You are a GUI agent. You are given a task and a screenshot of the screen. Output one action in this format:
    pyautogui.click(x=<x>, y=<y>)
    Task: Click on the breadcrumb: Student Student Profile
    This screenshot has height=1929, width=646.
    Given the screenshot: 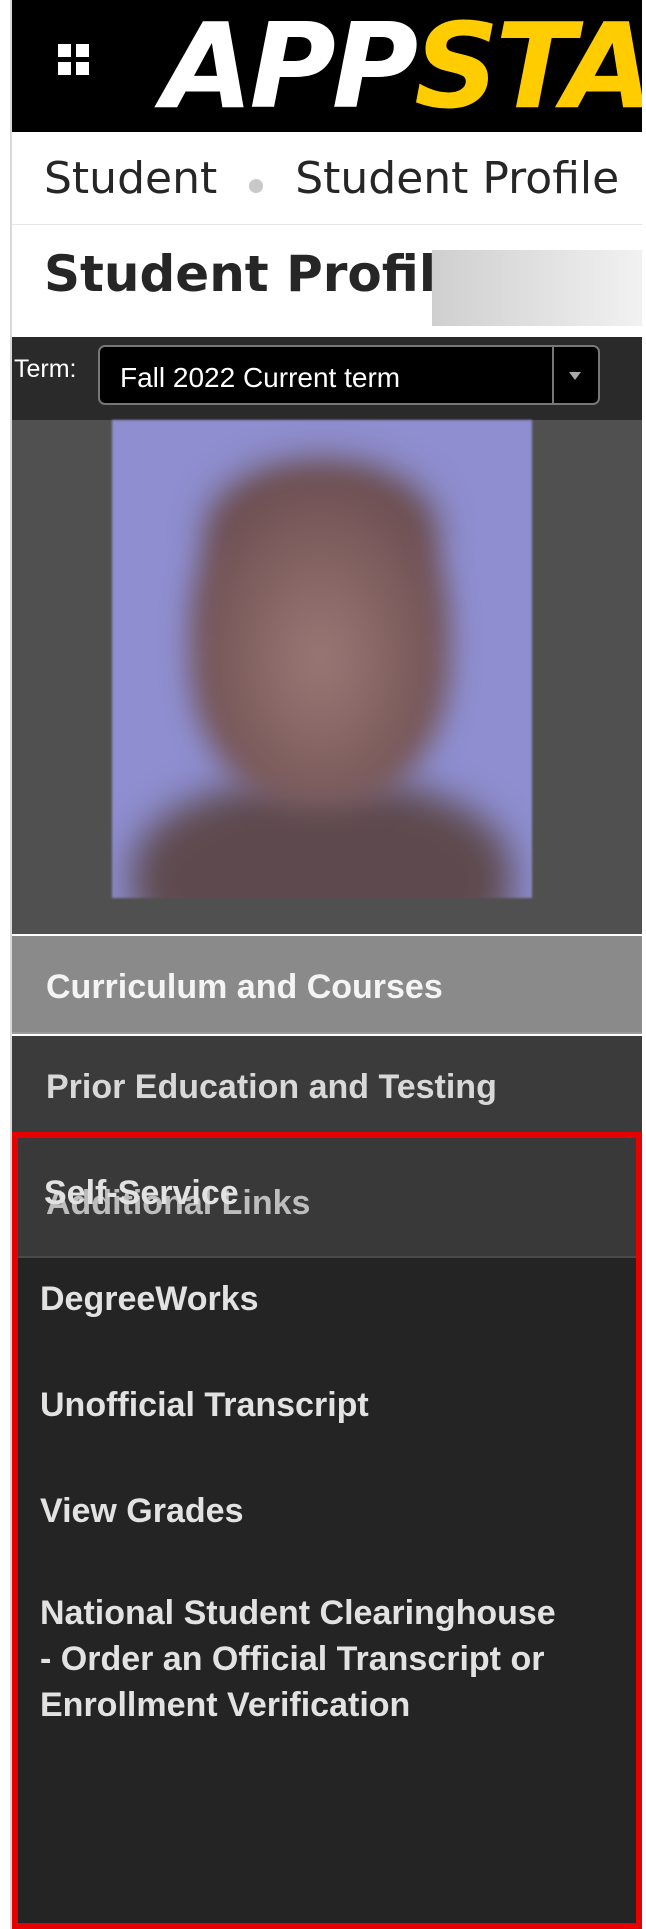 What is the action you would take?
    pyautogui.click(x=327, y=178)
    